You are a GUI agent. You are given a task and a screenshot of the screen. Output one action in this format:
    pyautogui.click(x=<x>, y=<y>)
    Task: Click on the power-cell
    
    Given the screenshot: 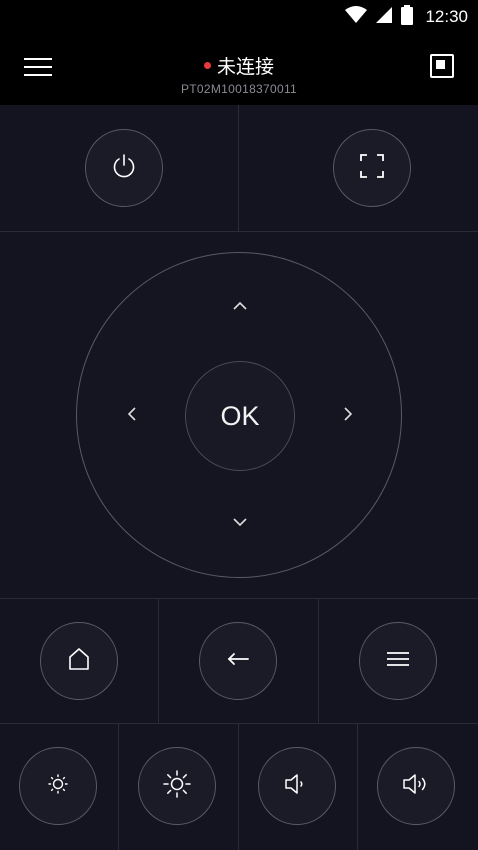 What is the action you would take?
    pyautogui.click(x=119, y=168)
    